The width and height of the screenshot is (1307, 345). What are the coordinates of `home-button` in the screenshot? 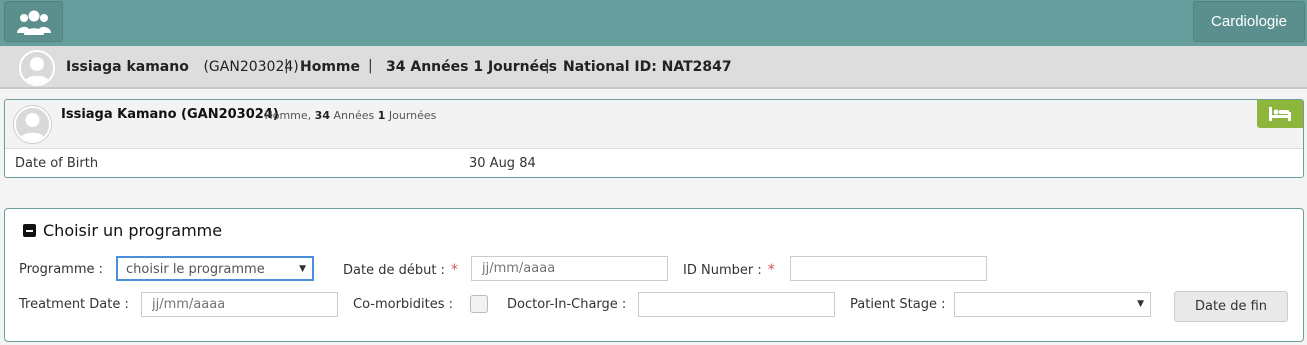 It's located at (33, 21).